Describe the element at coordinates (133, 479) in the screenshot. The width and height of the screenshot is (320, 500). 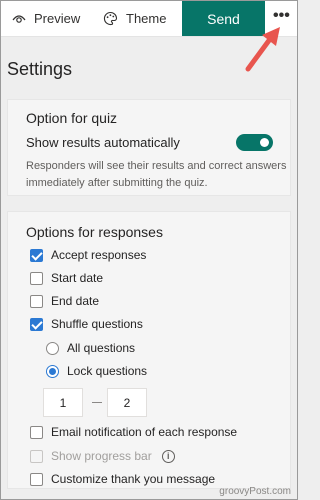
I see `customize-thank-you-label: Customize thank you message` at that location.